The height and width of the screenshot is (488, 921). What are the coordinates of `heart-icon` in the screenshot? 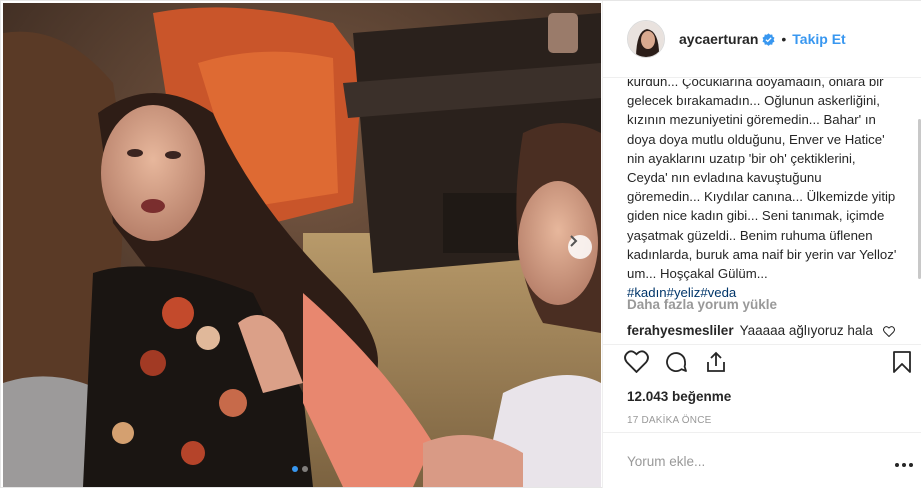 It's located at (636, 364).